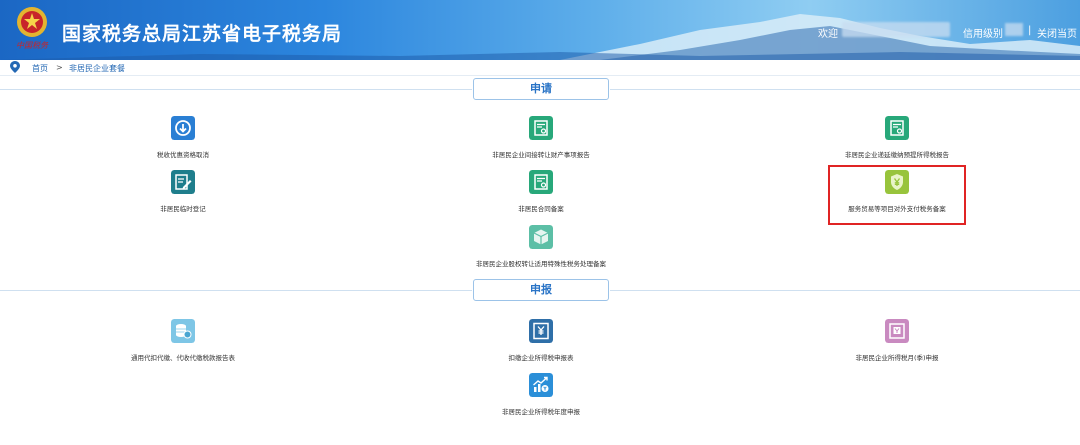 The height and width of the screenshot is (445, 1080). What do you see at coordinates (541, 290) in the screenshot?
I see `section-title-declare: 申报` at bounding box center [541, 290].